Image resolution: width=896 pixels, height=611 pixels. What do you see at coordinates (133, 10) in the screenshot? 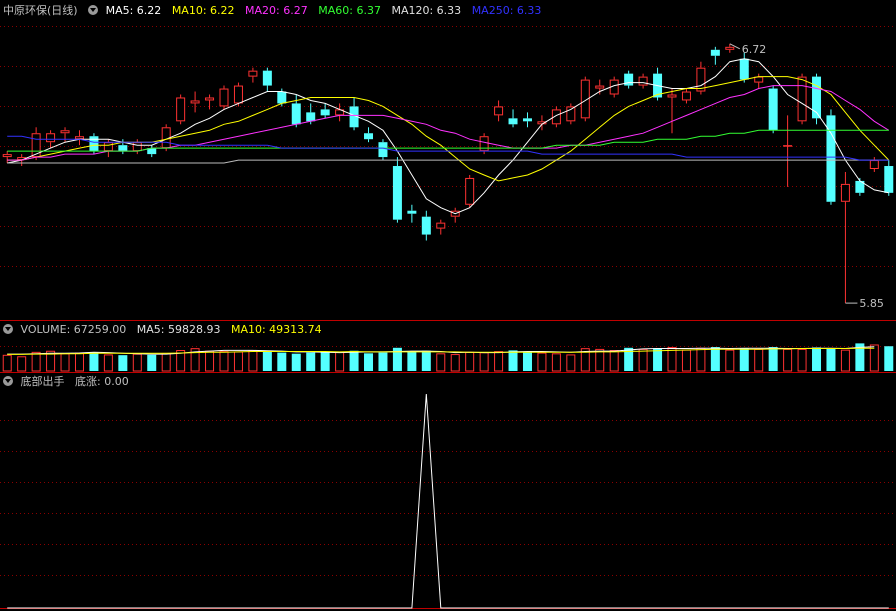
I see `ma5-value: MA5: 6.22` at bounding box center [133, 10].